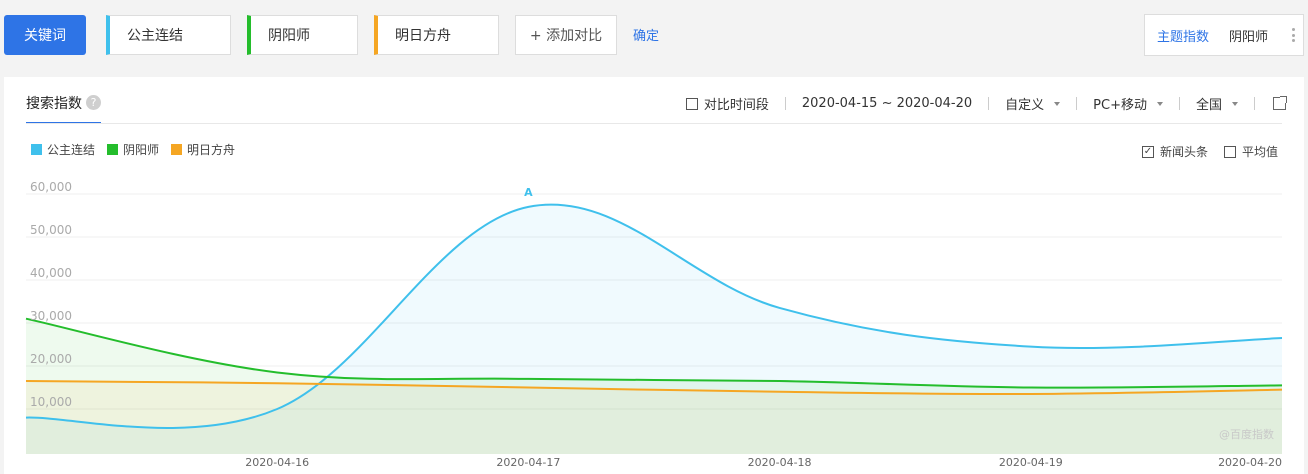 The width and height of the screenshot is (1308, 474). What do you see at coordinates (51, 359) in the screenshot?
I see `y-tick-label: 20,000` at bounding box center [51, 359].